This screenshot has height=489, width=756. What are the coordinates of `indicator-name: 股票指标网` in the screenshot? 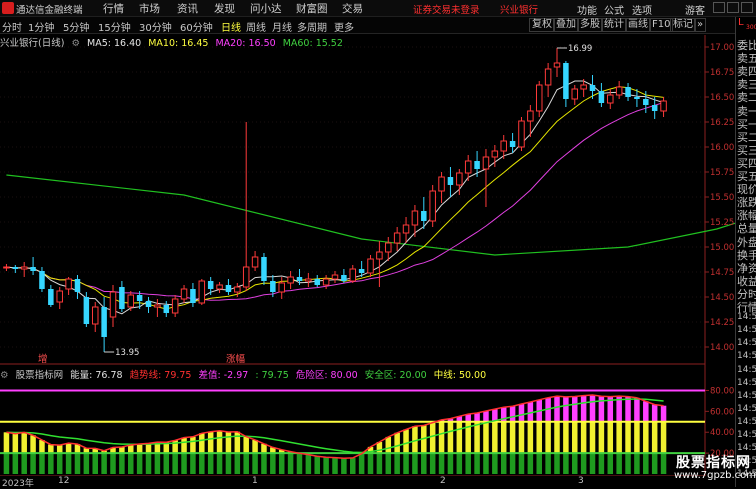 It's located at (40, 375).